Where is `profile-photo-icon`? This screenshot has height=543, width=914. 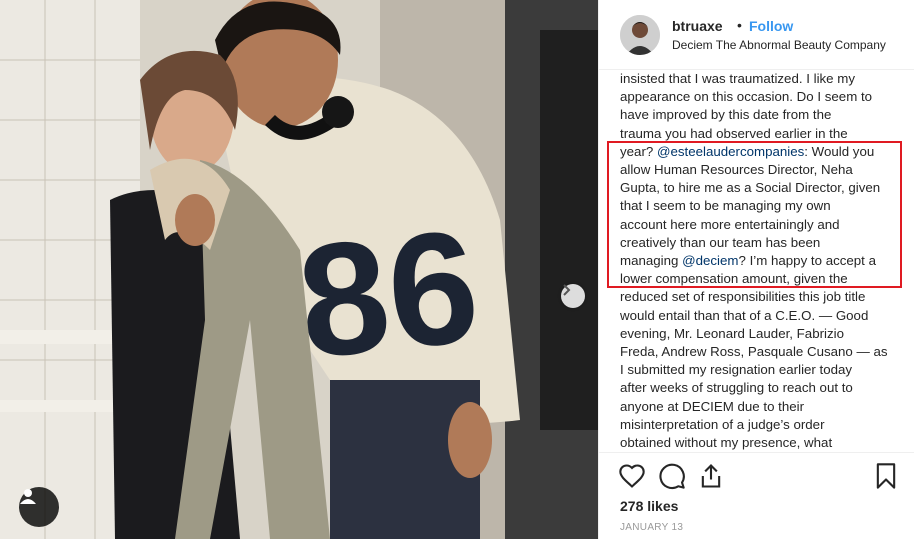 profile-photo-icon is located at coordinates (640, 35).